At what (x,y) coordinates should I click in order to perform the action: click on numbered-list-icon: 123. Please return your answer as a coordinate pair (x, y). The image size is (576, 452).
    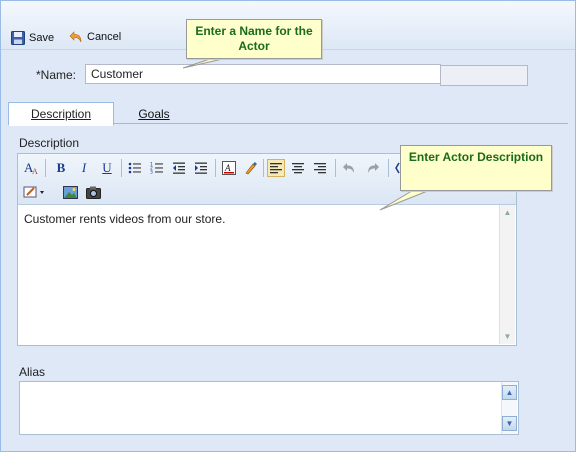
    Looking at the image, I should click on (157, 168).